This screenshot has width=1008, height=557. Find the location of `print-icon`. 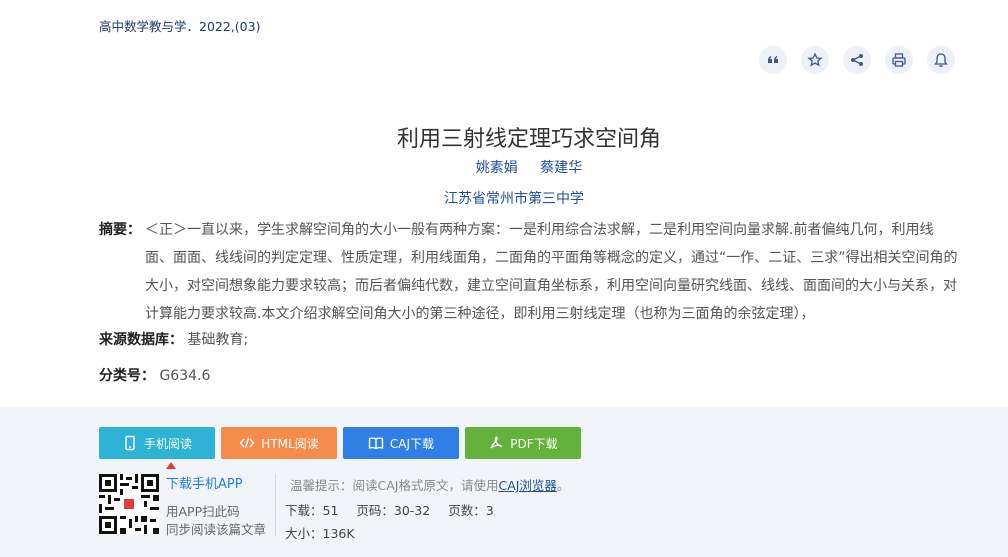

print-icon is located at coordinates (899, 60).